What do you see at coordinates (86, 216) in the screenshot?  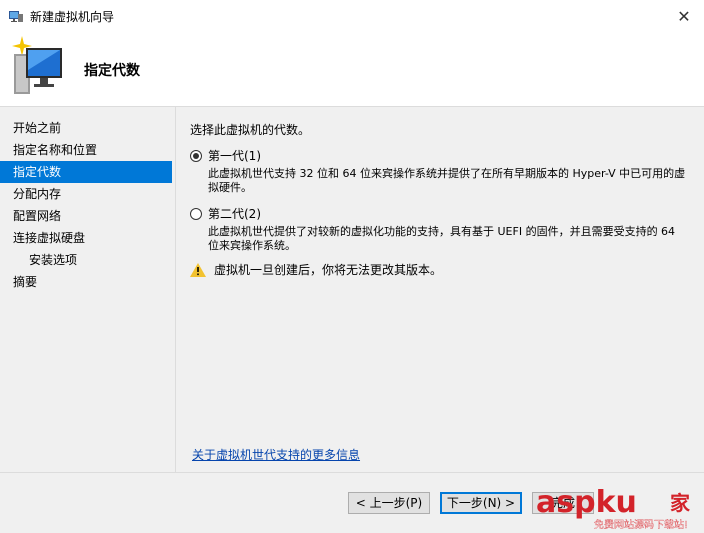 I see `nav-item-network: 配置网络` at bounding box center [86, 216].